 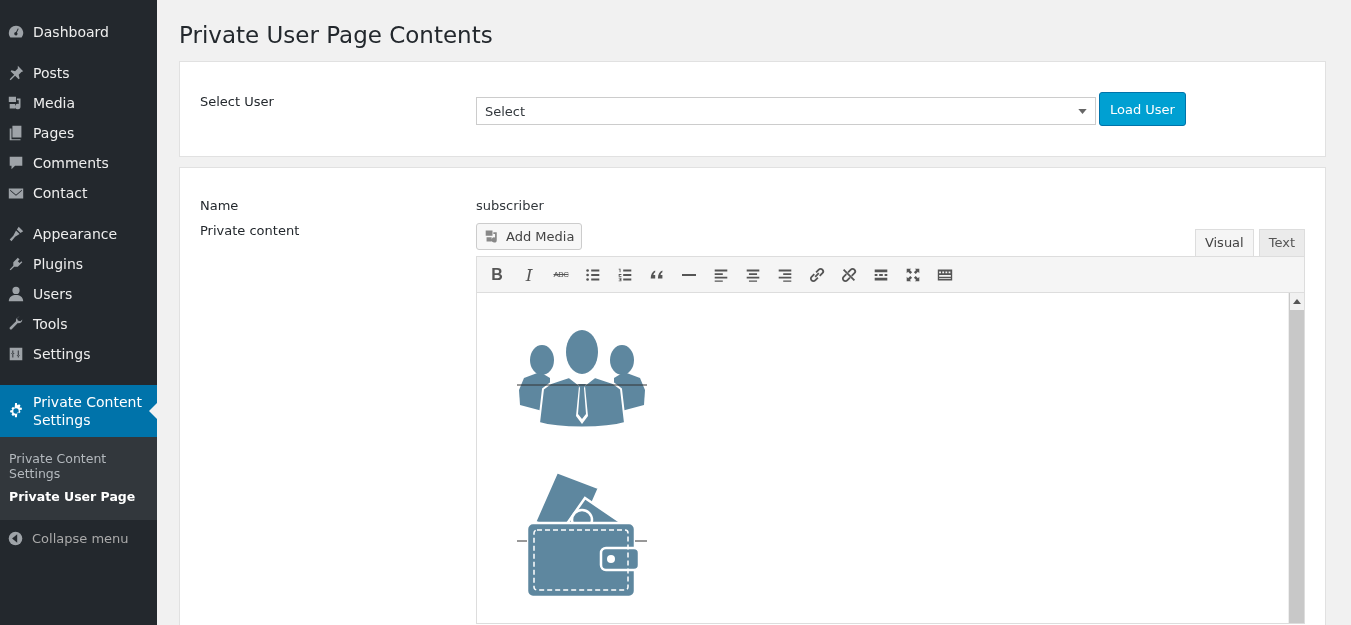 I want to click on horizontal-line-icon, so click(x=689, y=274).